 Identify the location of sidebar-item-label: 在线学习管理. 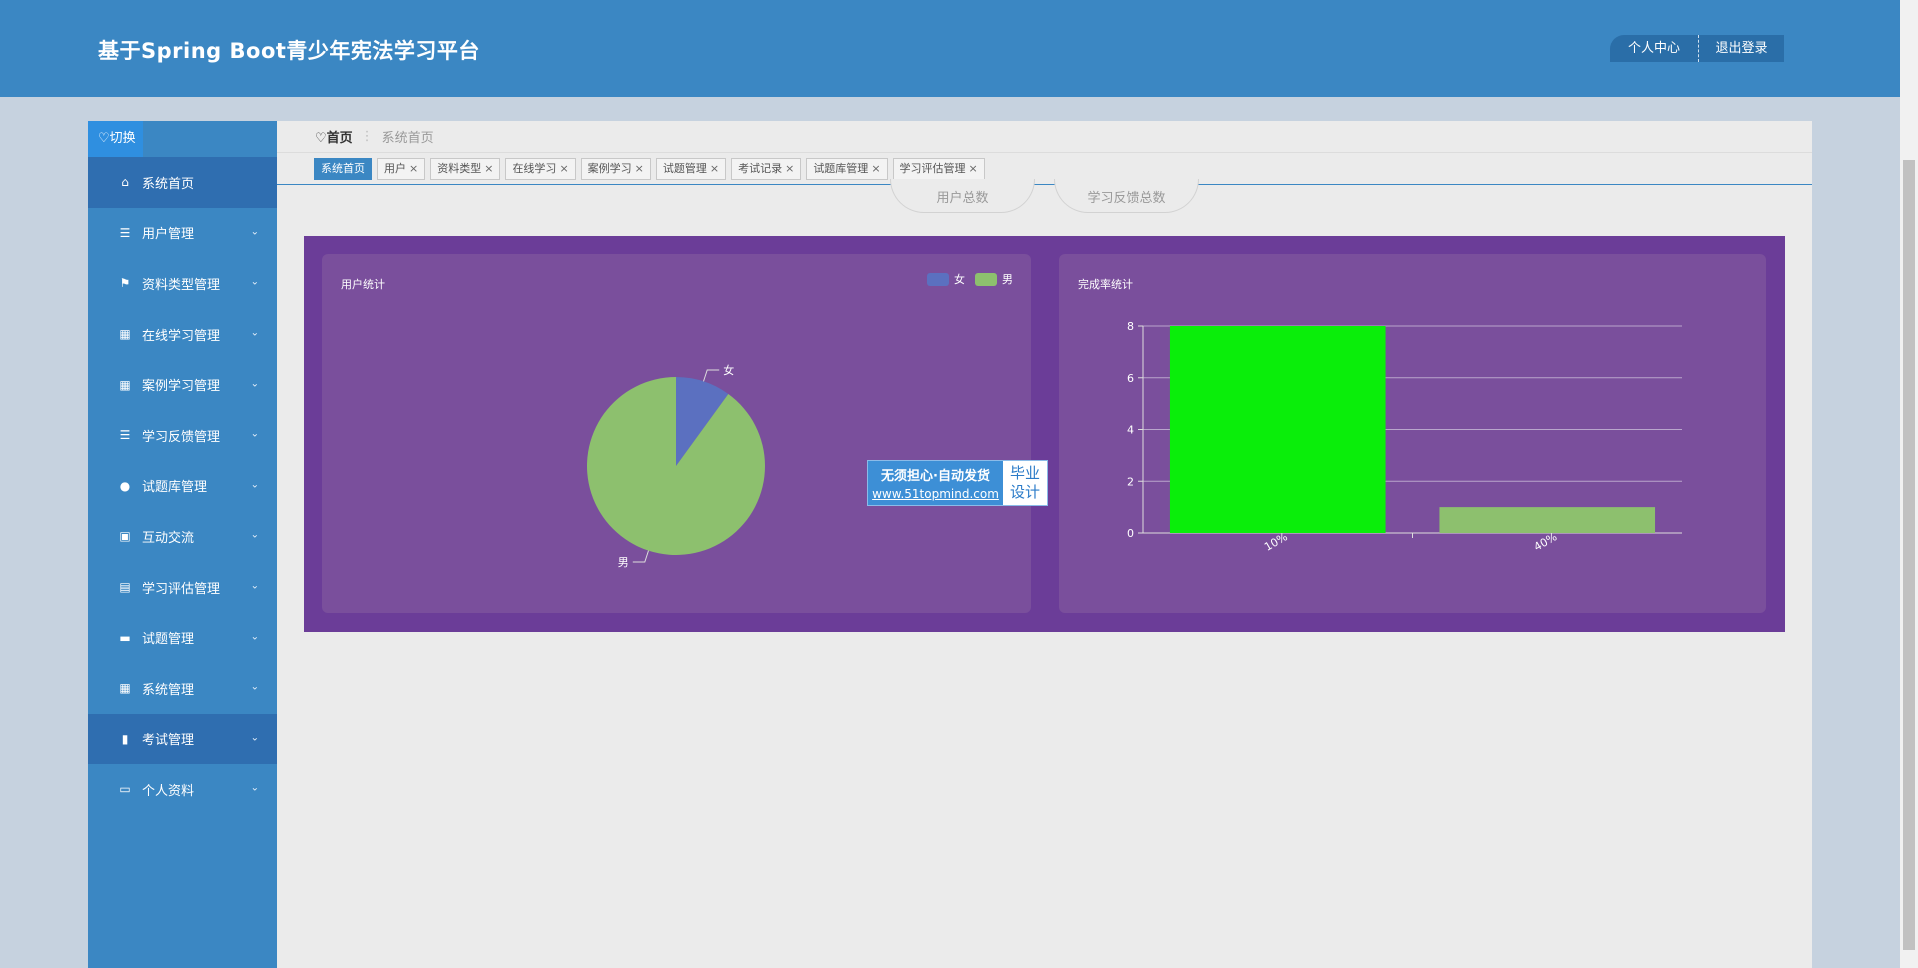
(181, 336).